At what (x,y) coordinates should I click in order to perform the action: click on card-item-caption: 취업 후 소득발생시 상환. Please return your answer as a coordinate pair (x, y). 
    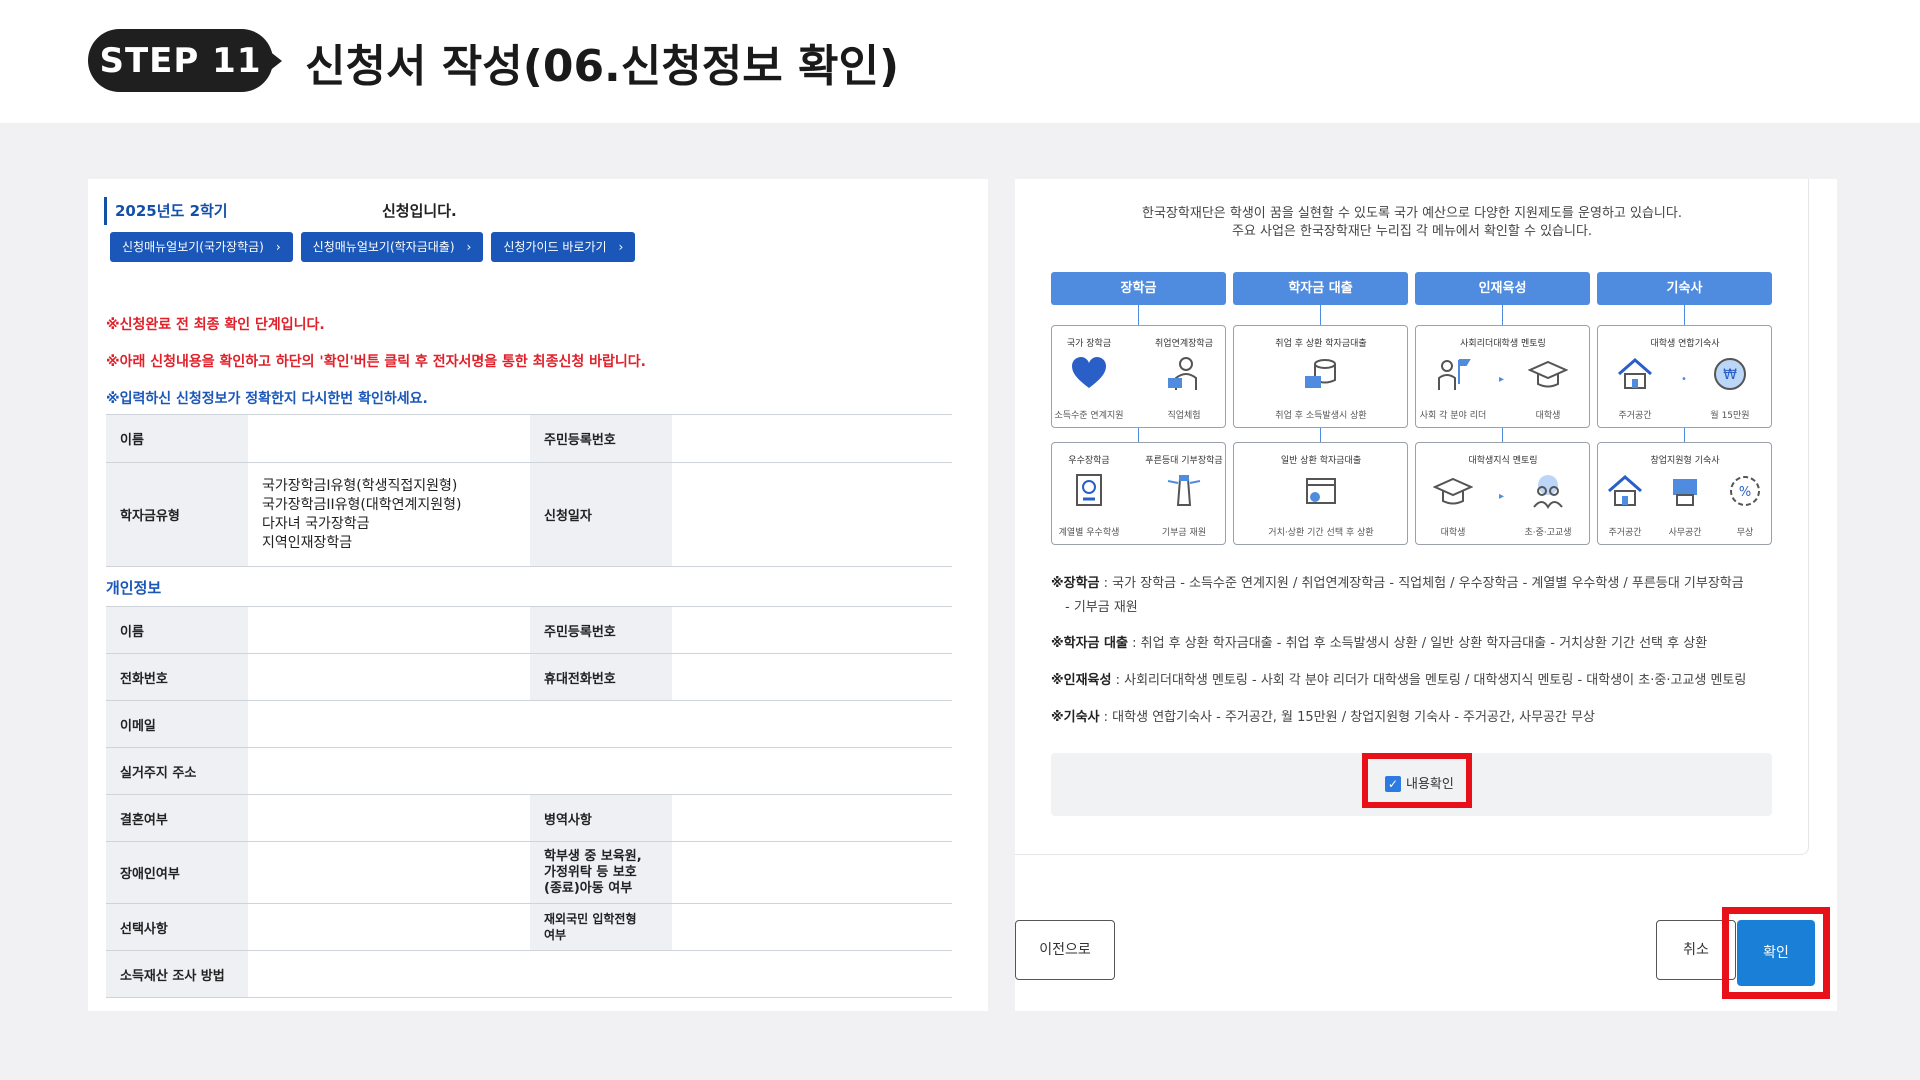
    Looking at the image, I should click on (1321, 416).